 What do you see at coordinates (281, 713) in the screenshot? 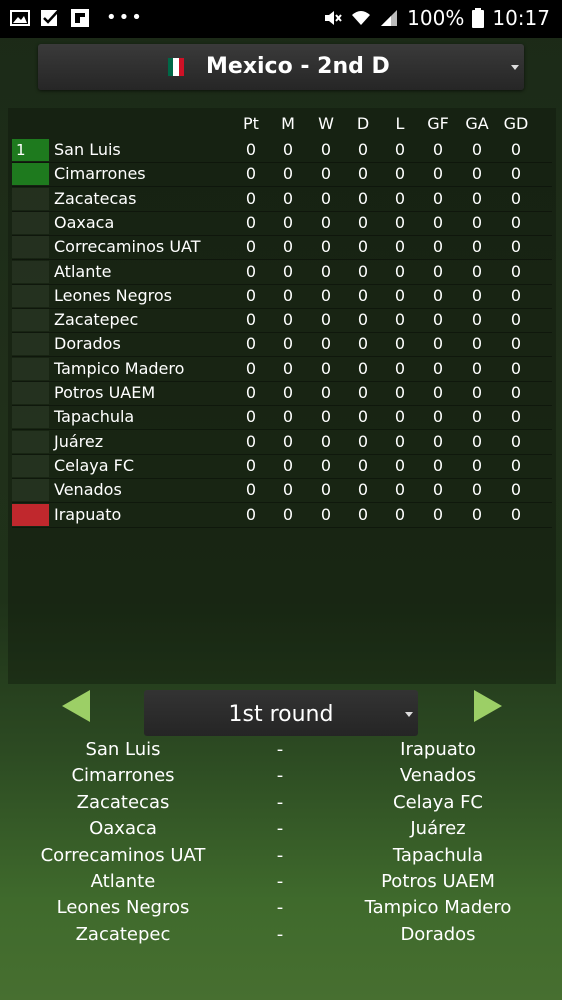
I see `round-dropdown: 1st round` at bounding box center [281, 713].